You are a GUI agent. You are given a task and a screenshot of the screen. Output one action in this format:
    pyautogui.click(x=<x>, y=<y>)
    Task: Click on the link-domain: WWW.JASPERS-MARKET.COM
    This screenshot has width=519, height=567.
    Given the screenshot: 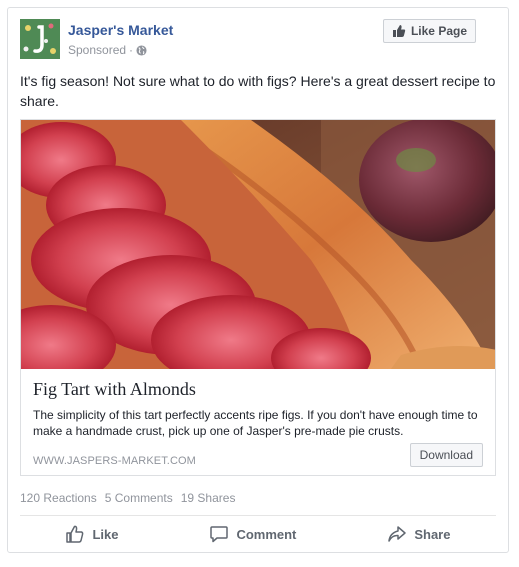 What is the action you would take?
    pyautogui.click(x=114, y=461)
    